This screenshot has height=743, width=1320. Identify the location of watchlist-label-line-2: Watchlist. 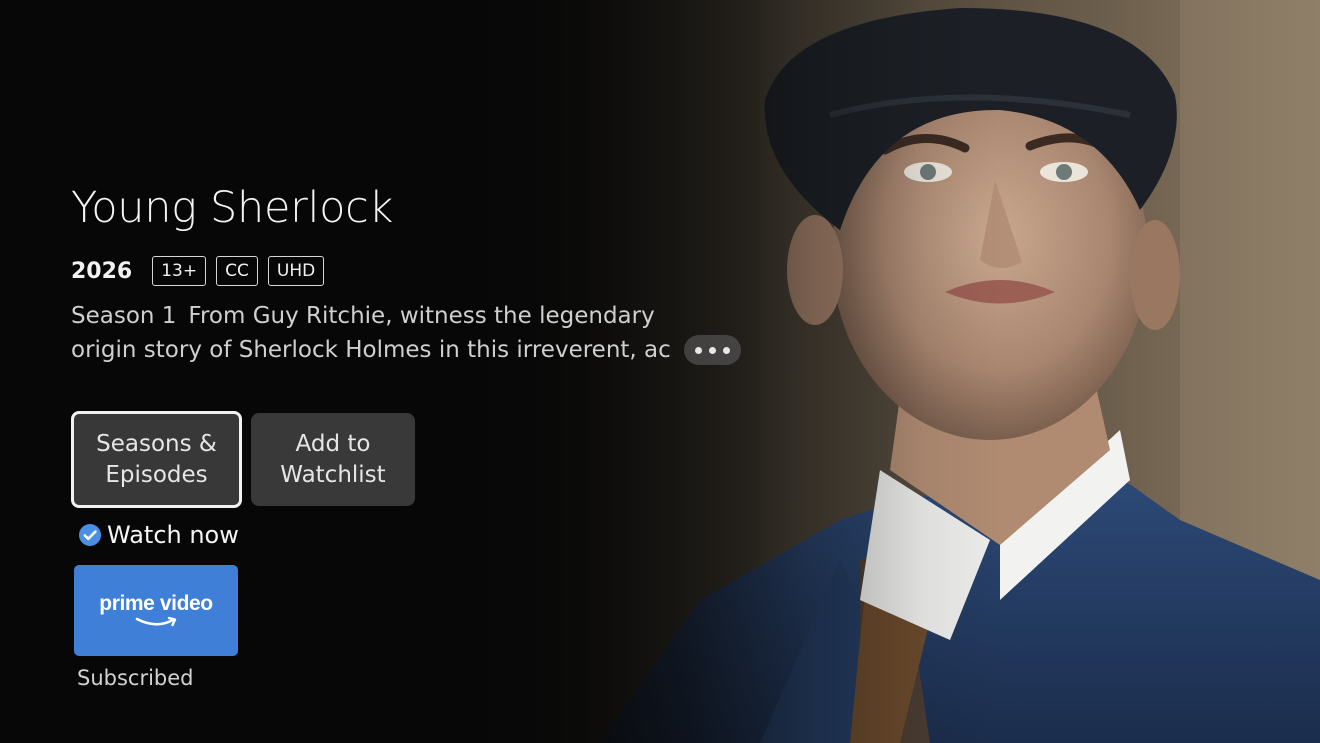
(333, 474).